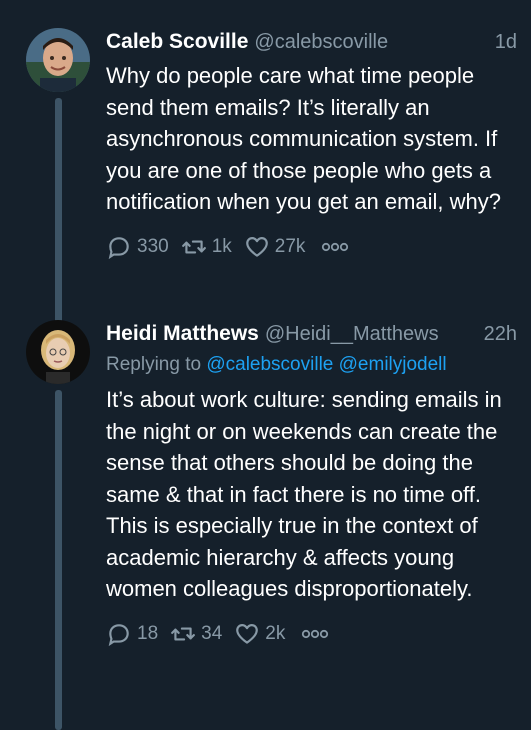  I want to click on avatar-heidi, so click(58, 352).